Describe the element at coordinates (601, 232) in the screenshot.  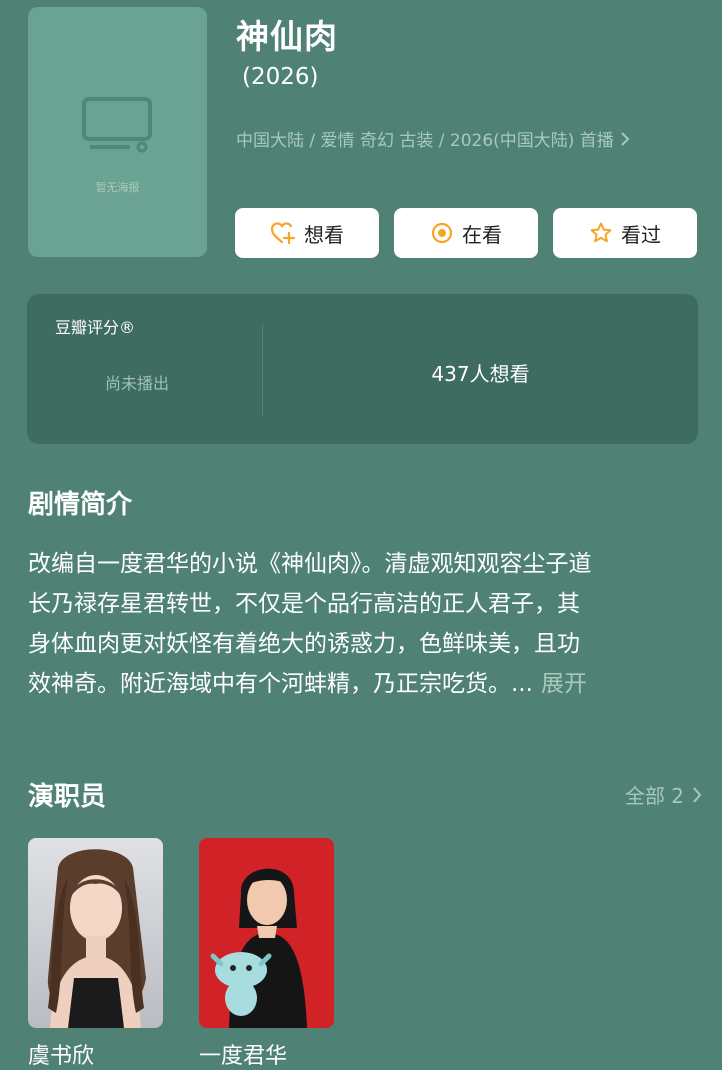
I see `star-icon` at that location.